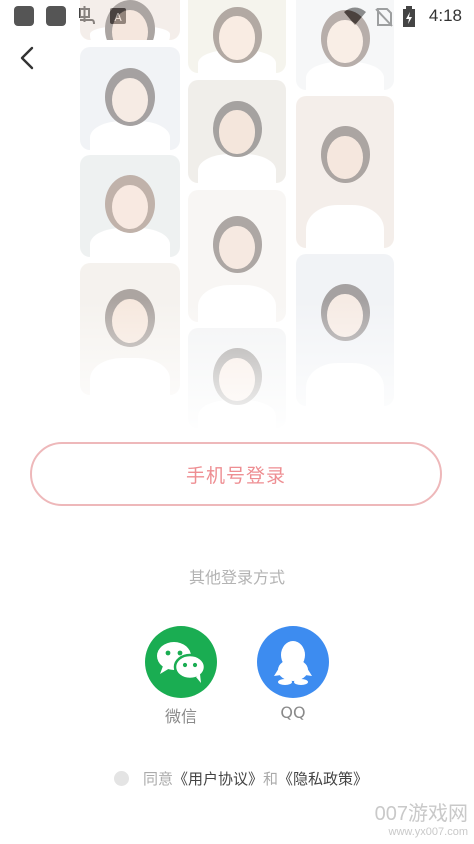 The height and width of the screenshot is (844, 474). What do you see at coordinates (421, 814) in the screenshot?
I see `watermark-title: 007游戏网` at bounding box center [421, 814].